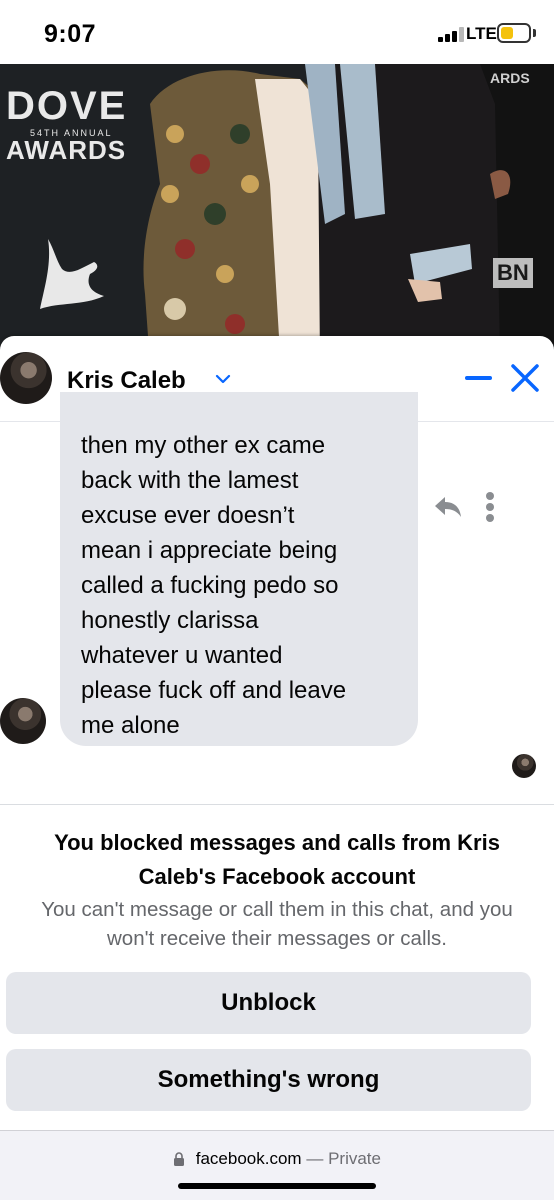 Image resolution: width=554 pixels, height=1200 pixels. Describe the element at coordinates (223, 379) in the screenshot. I see `chevron-down-icon` at that location.